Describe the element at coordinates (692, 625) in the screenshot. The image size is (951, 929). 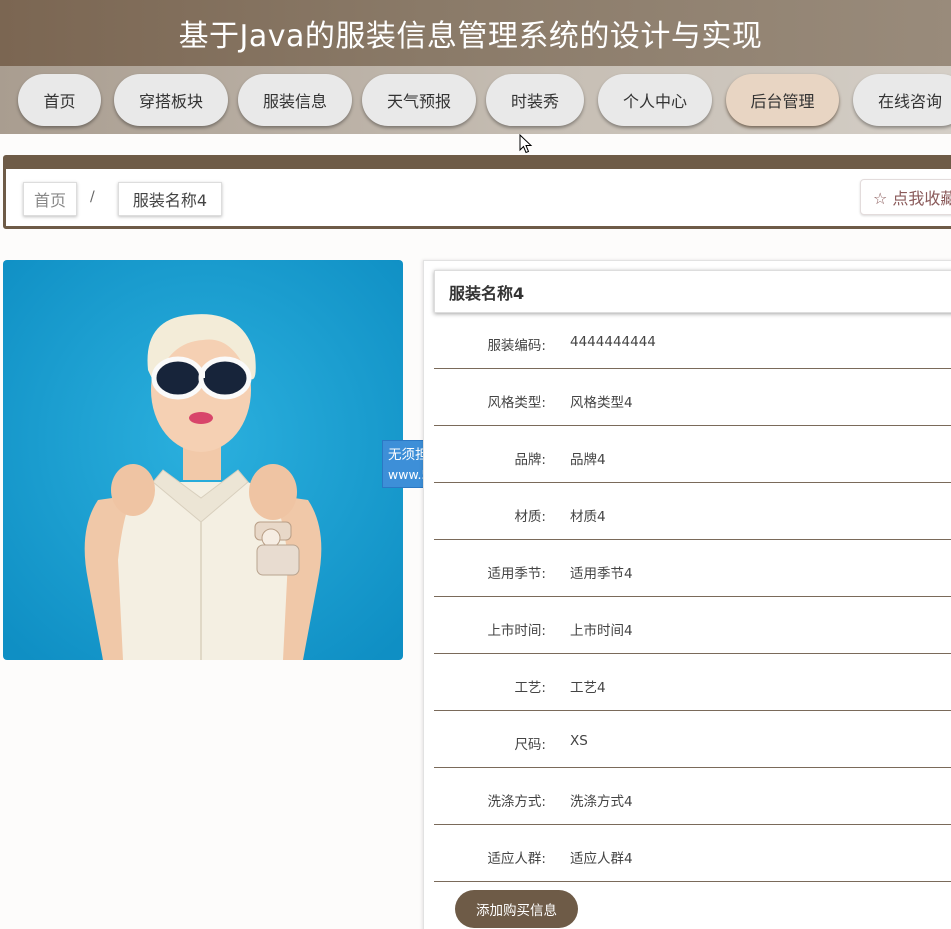
I see `detail-row: 上市时间: 上市时间4` at that location.